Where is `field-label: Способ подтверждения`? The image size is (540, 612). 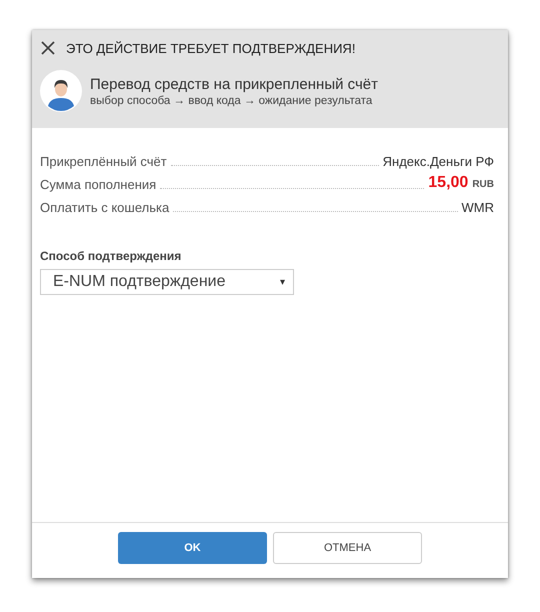
field-label: Способ подтверждения is located at coordinates (111, 256).